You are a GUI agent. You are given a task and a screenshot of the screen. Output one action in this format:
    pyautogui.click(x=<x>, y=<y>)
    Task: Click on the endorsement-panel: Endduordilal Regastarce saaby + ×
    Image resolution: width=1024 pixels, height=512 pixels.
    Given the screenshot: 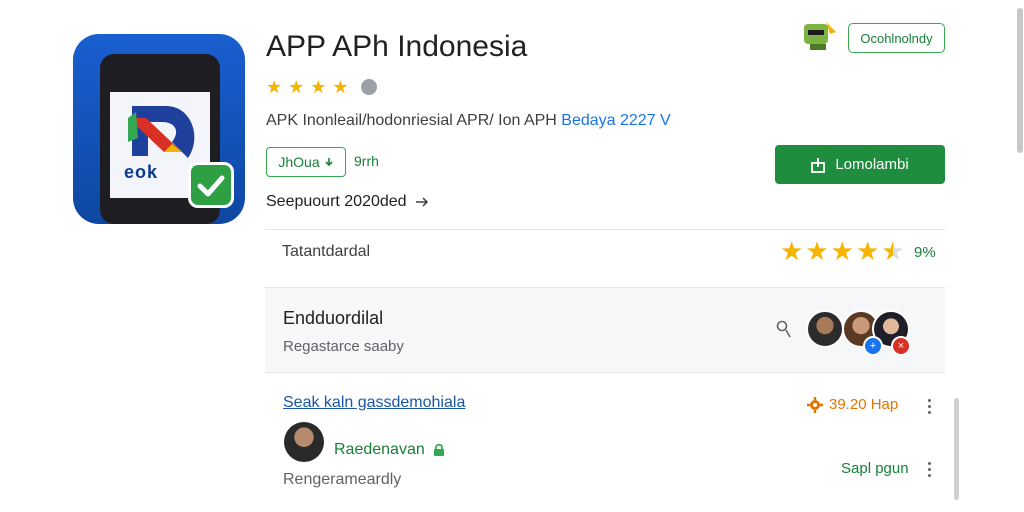 What is the action you would take?
    pyautogui.click(x=605, y=330)
    